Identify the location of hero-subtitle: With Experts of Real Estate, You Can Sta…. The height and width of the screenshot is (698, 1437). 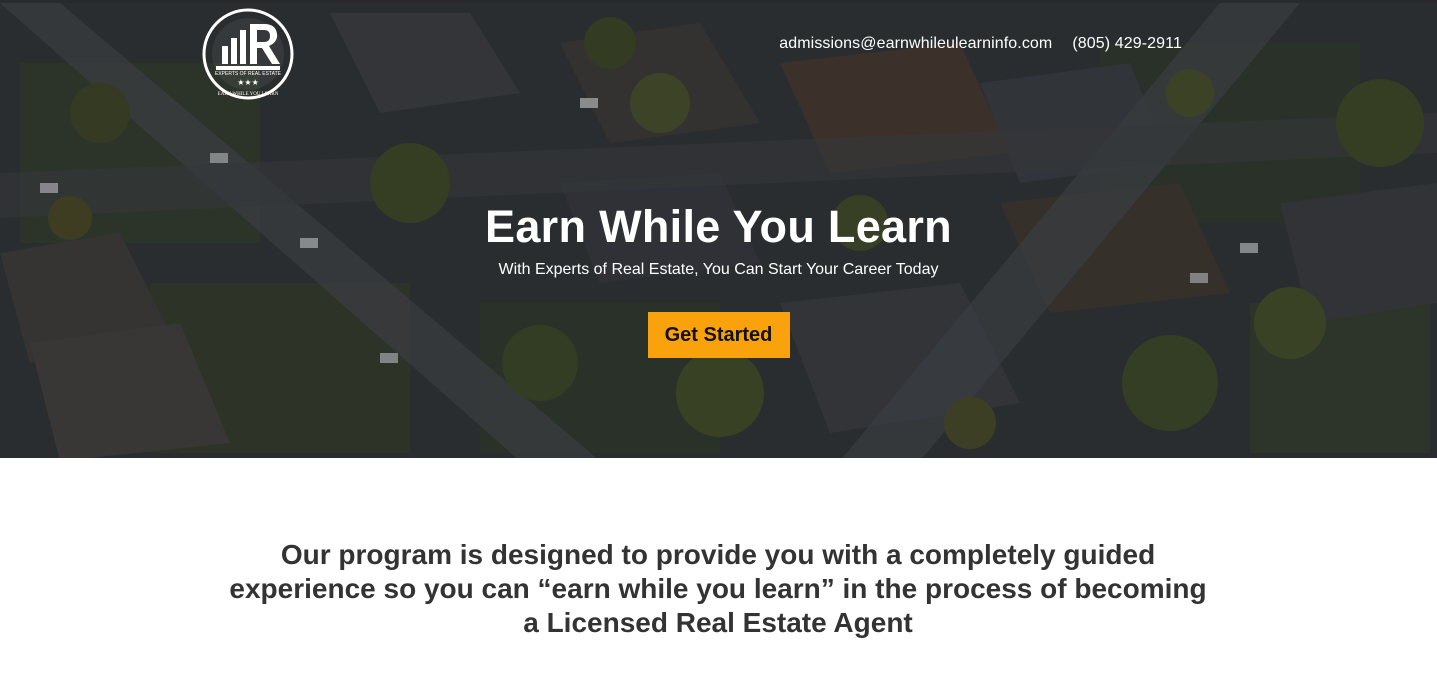
(718, 269).